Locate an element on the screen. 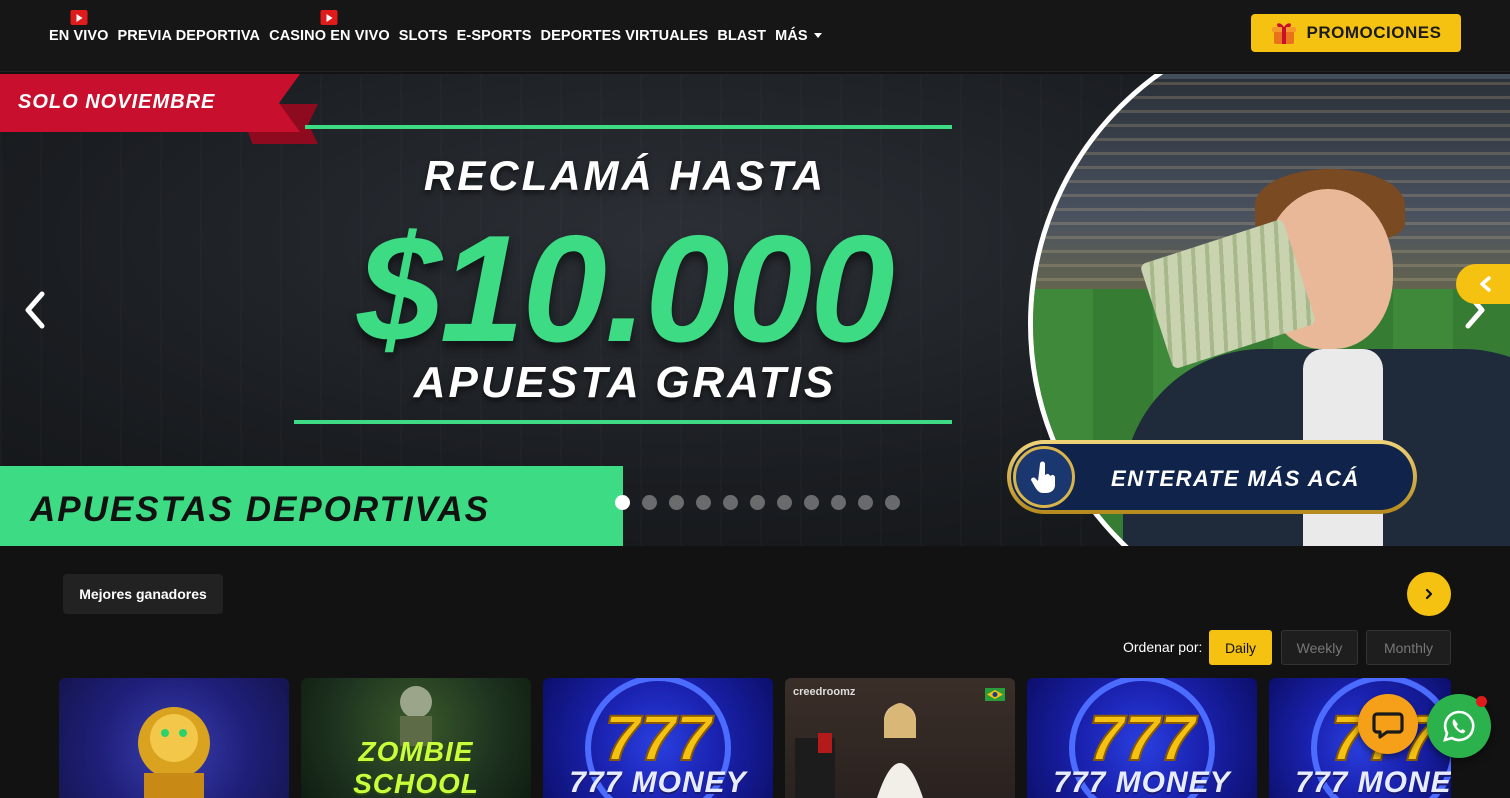 This screenshot has height=798, width=1510. game-title: ZOMBIE SCHOOL is located at coordinates (416, 767).